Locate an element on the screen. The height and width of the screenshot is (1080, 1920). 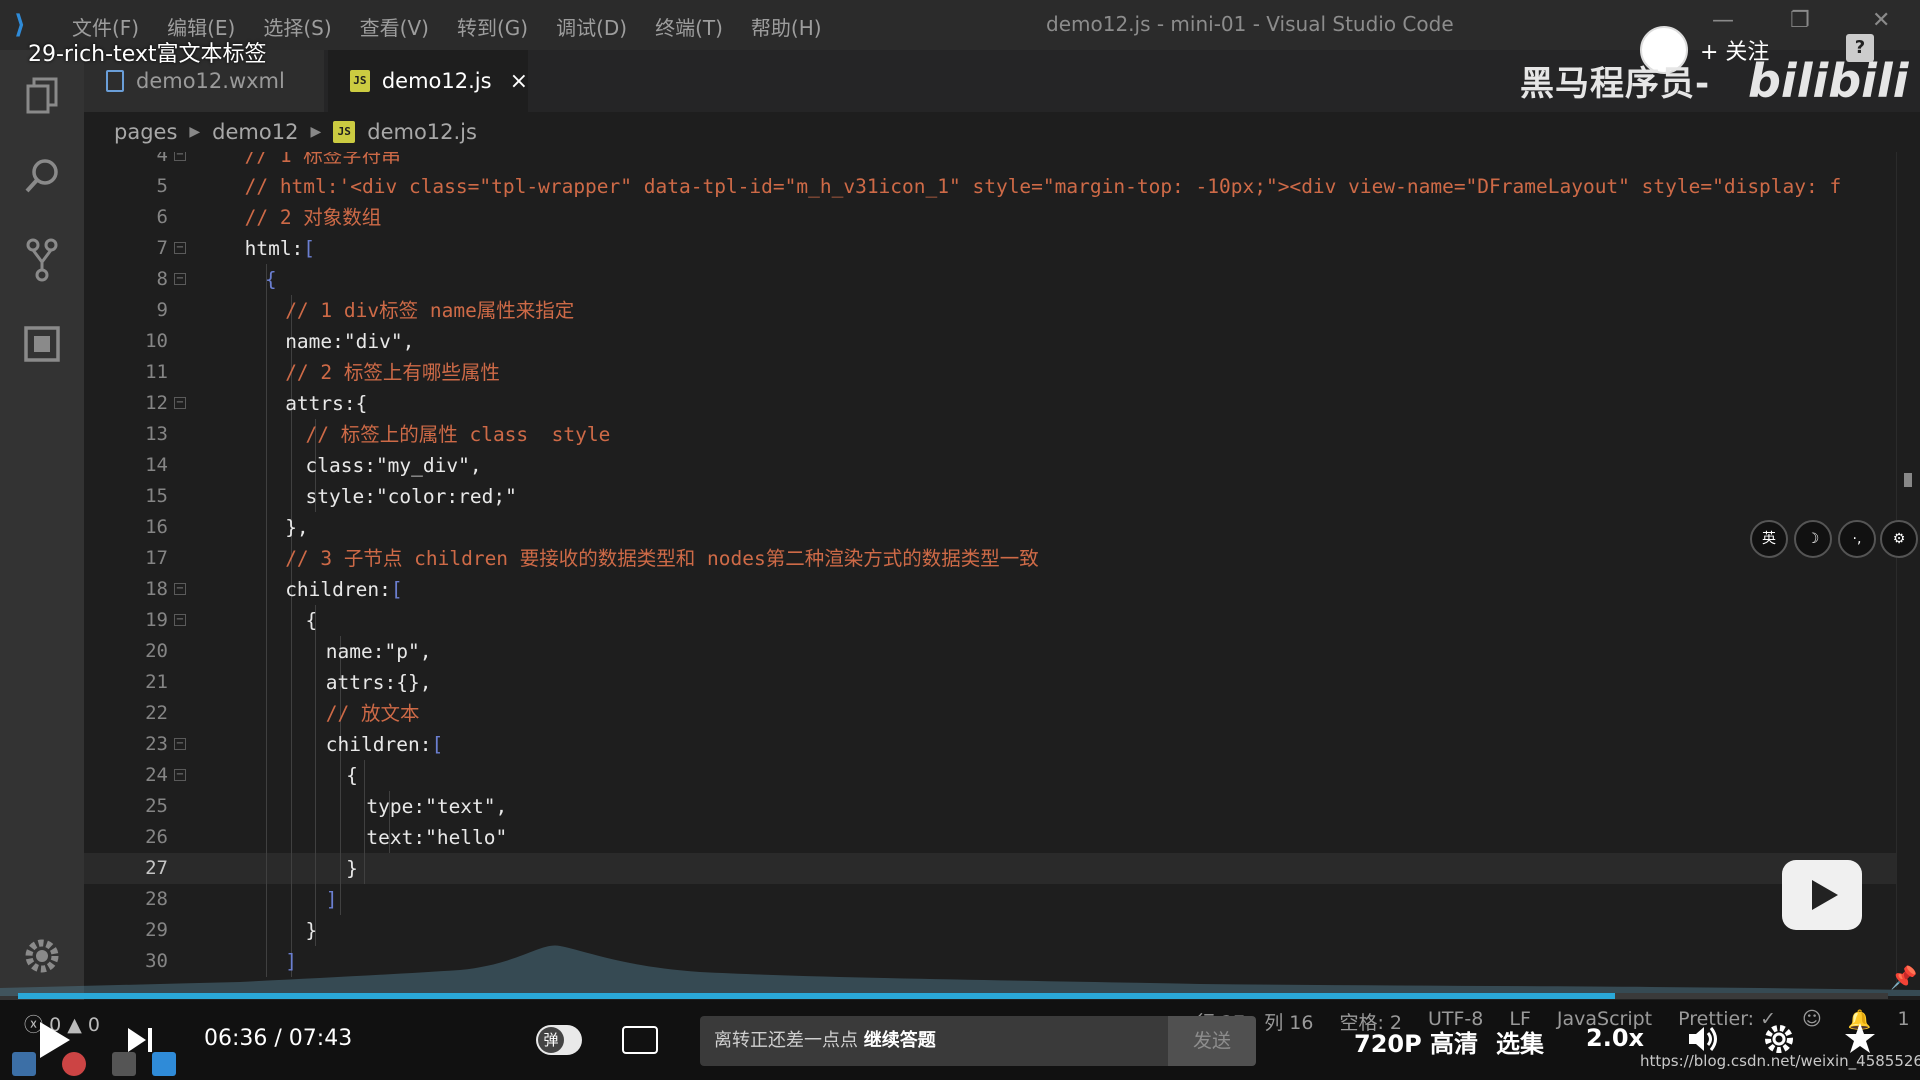
code-line: 22 // 放文本 is located at coordinates (990, 713).